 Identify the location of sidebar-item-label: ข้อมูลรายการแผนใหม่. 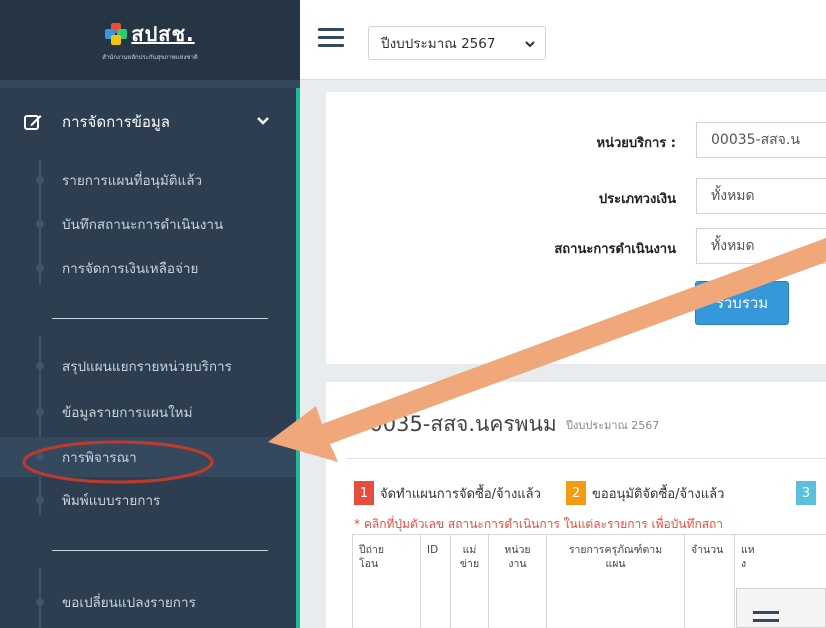
(127, 413).